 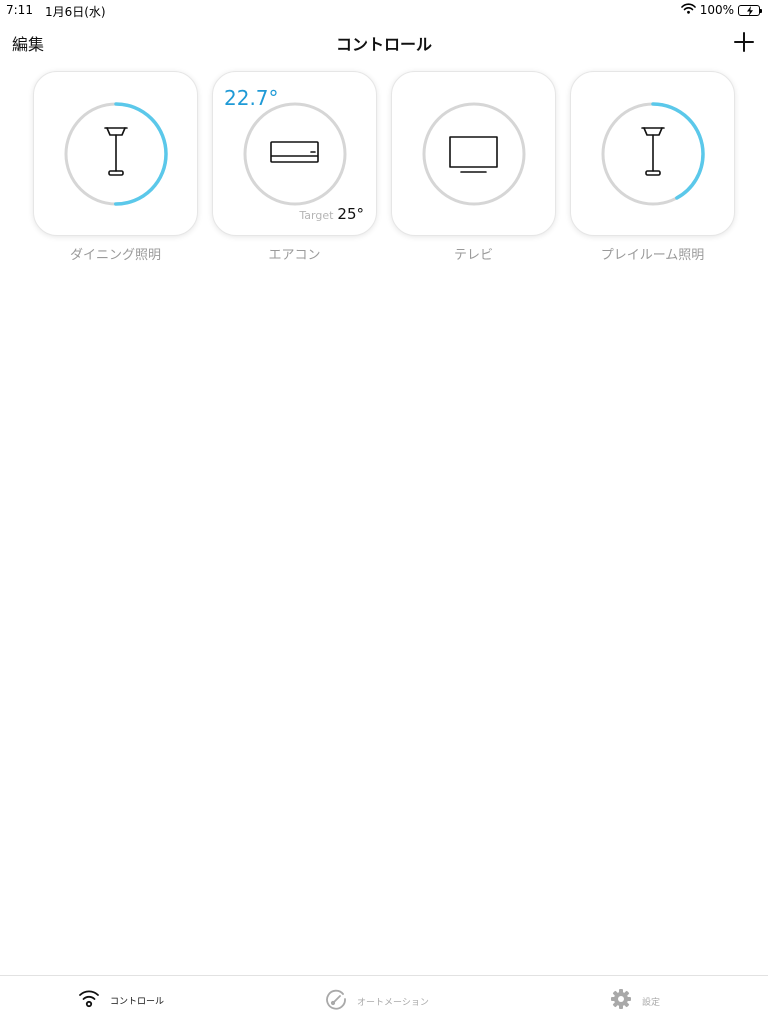 I want to click on current-temperature: 22.7°, so click(x=251, y=98).